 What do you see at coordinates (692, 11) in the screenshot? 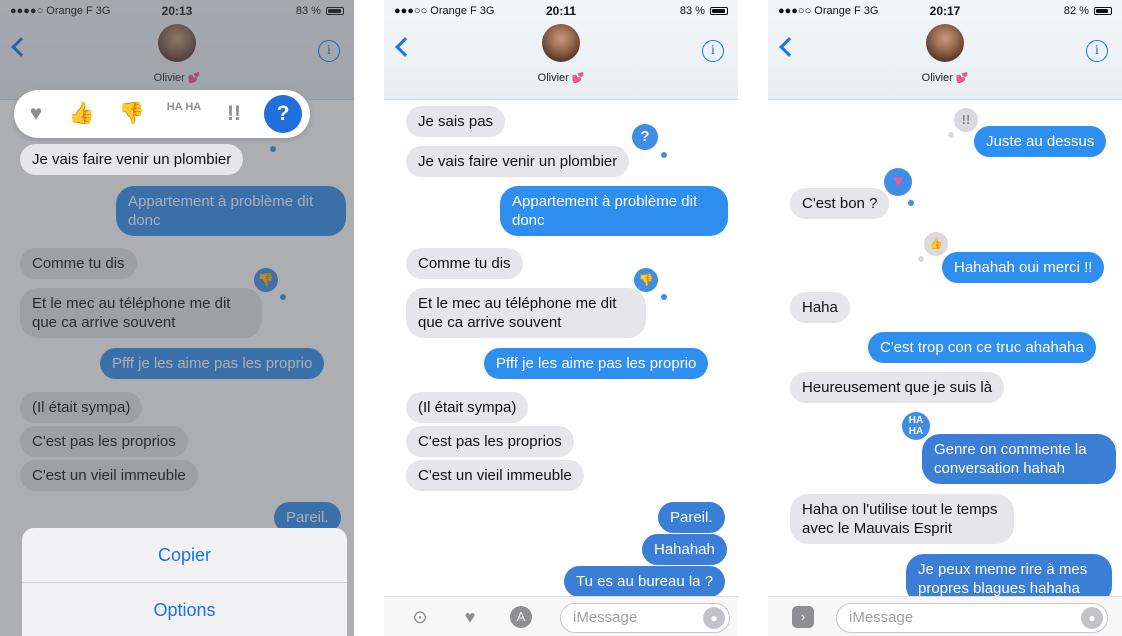
I see `battery-percent: 83 %` at bounding box center [692, 11].